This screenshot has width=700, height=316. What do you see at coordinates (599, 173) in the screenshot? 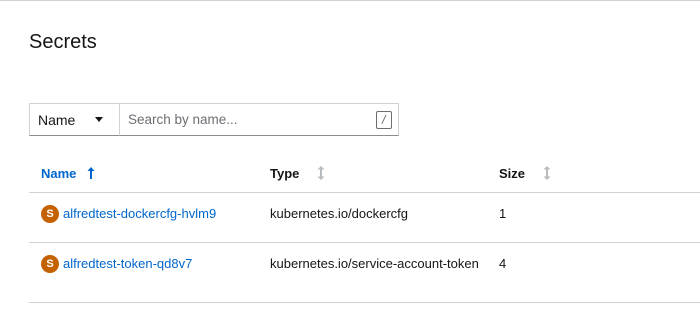
I see `column-header-size: Size` at bounding box center [599, 173].